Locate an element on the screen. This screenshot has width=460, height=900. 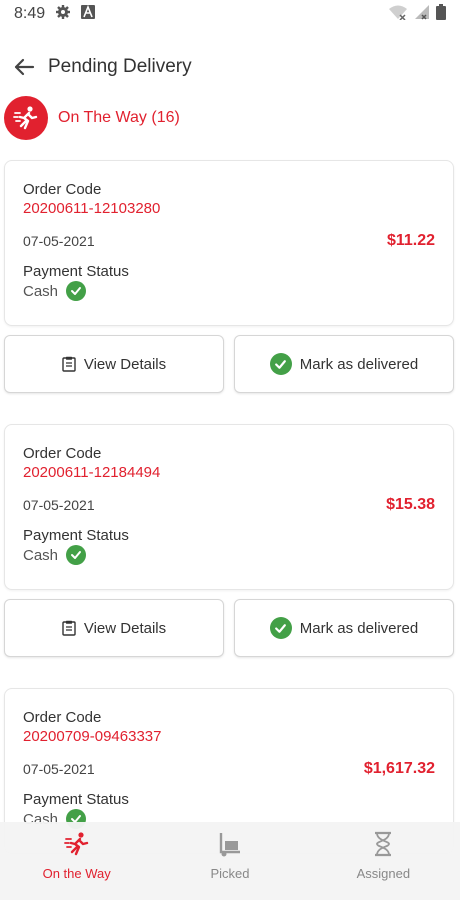
nav-picked: Picked is located at coordinates (229, 861).